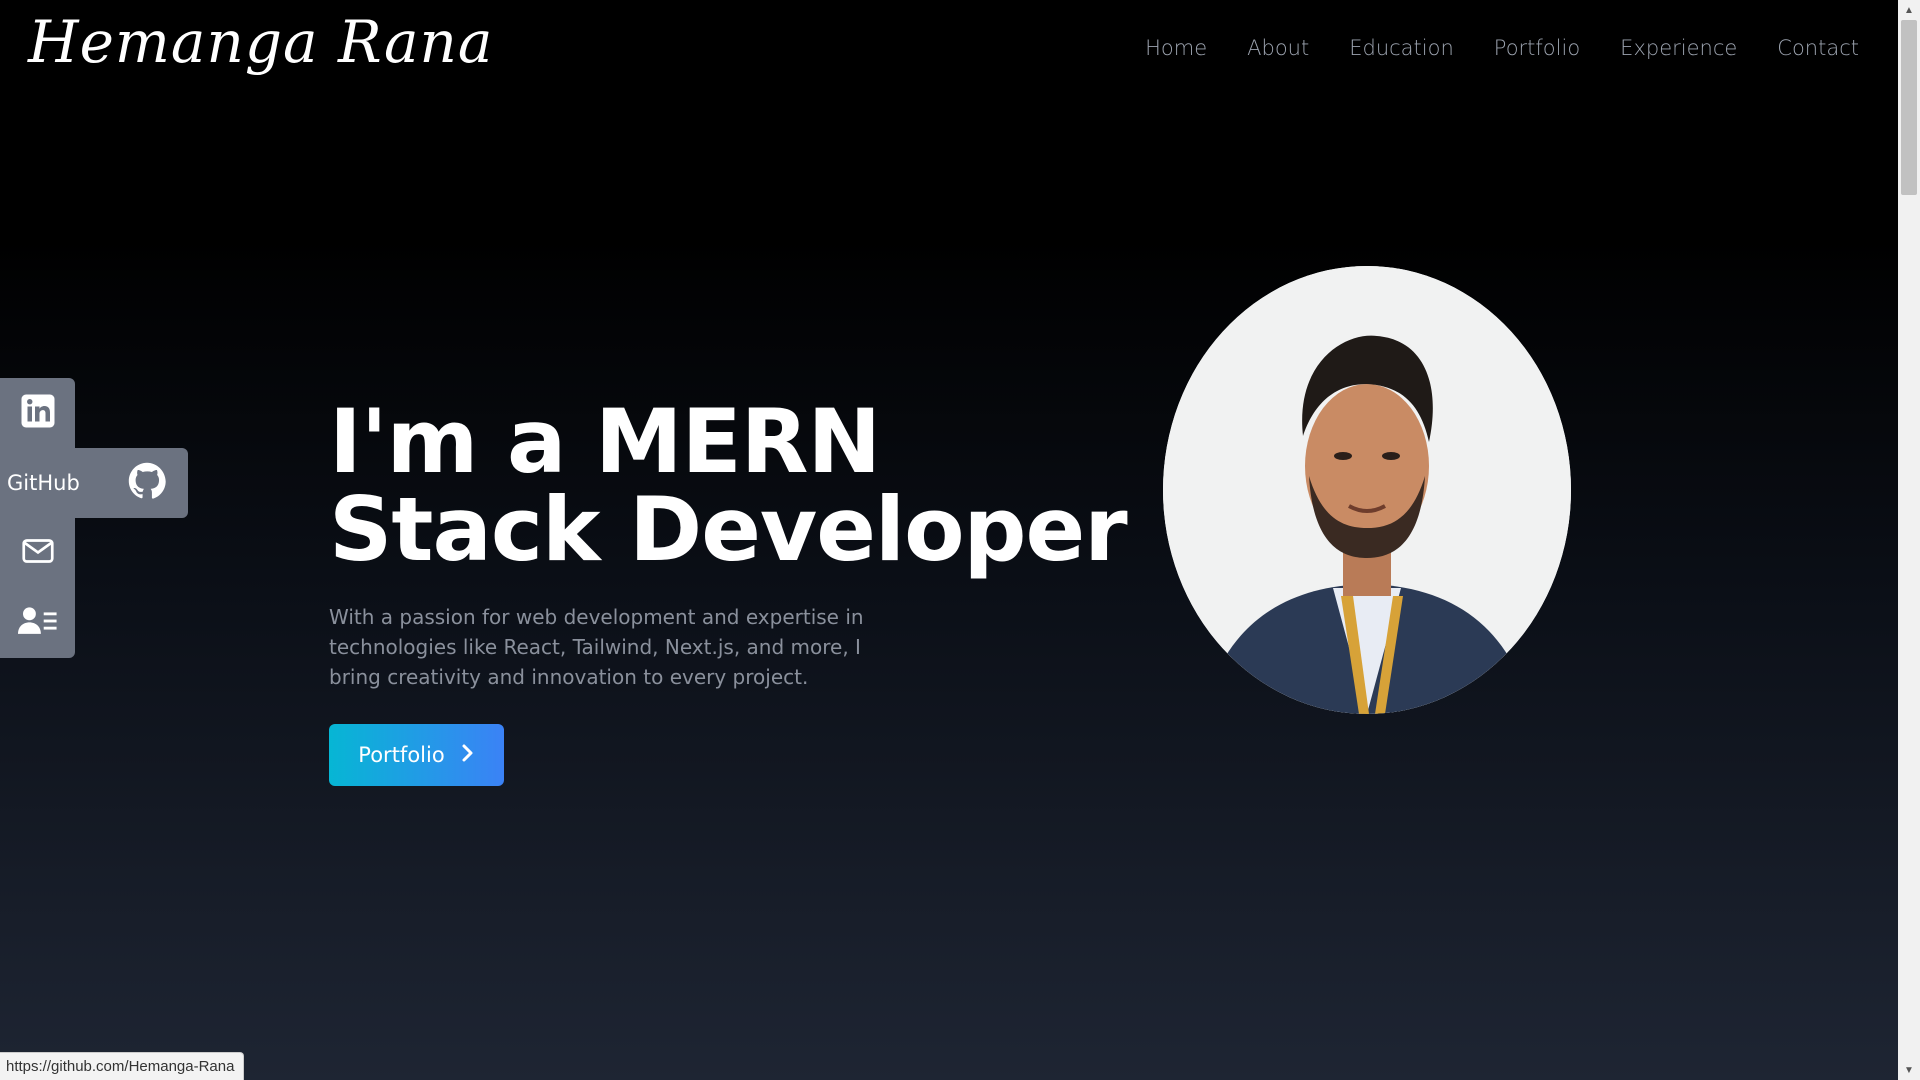 The image size is (1920, 1080). Describe the element at coordinates (94, 483) in the screenshot. I see `github-link: GitHub` at that location.